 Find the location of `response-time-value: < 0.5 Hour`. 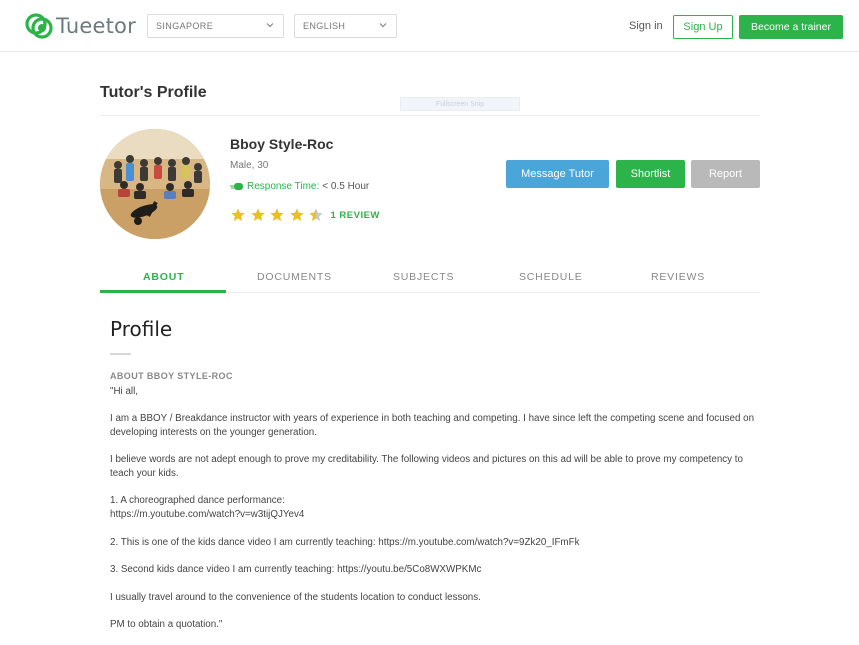

response-time-value: < 0.5 Hour is located at coordinates (346, 186).